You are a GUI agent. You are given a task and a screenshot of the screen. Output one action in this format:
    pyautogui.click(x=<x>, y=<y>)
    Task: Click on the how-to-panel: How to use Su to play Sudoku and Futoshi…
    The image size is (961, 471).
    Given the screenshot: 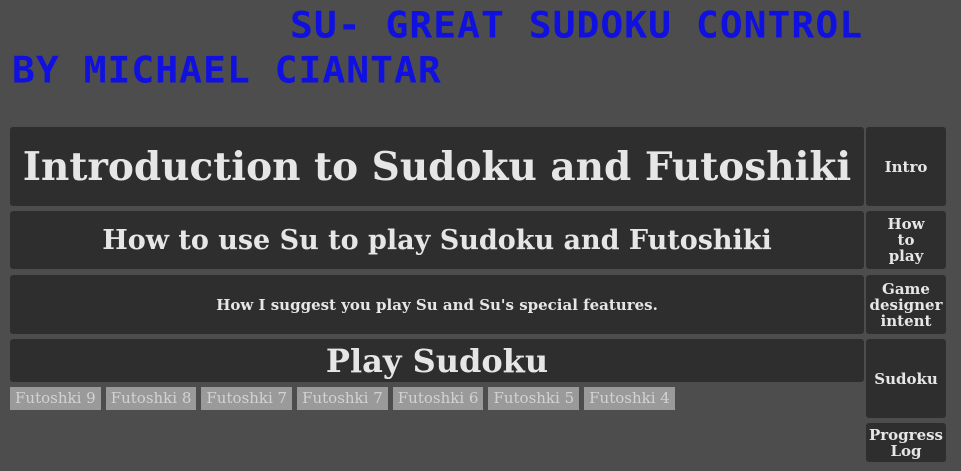 What is the action you would take?
    pyautogui.click(x=437, y=240)
    